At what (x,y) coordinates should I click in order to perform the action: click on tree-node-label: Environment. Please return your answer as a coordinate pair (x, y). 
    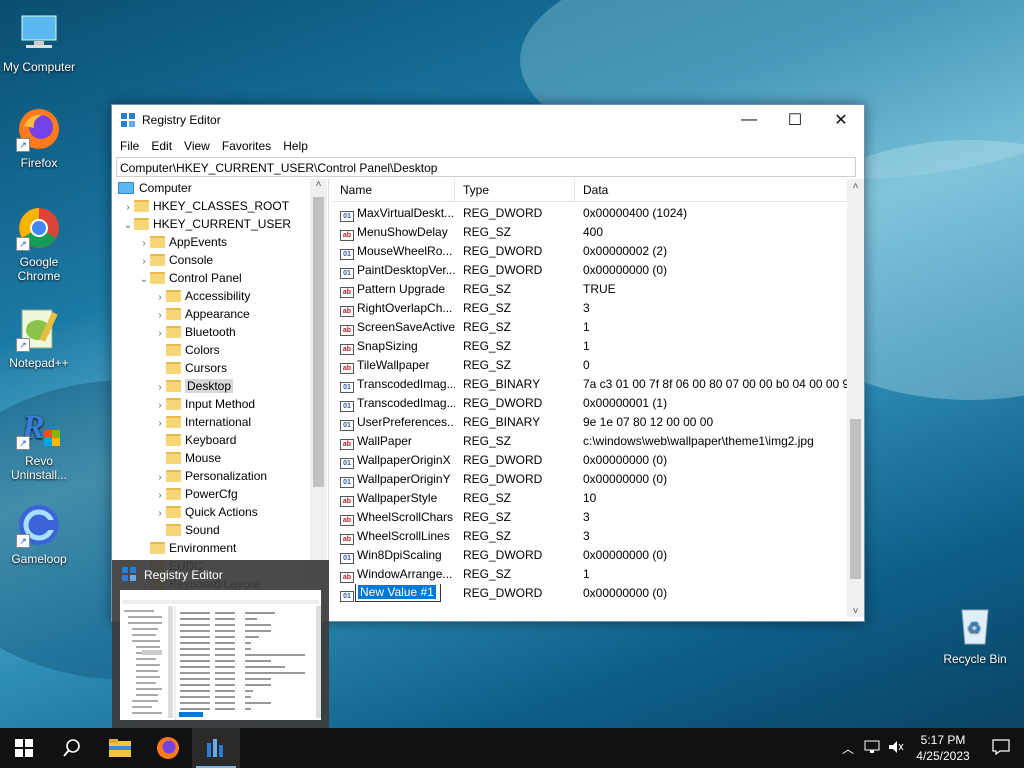
    Looking at the image, I should click on (203, 548).